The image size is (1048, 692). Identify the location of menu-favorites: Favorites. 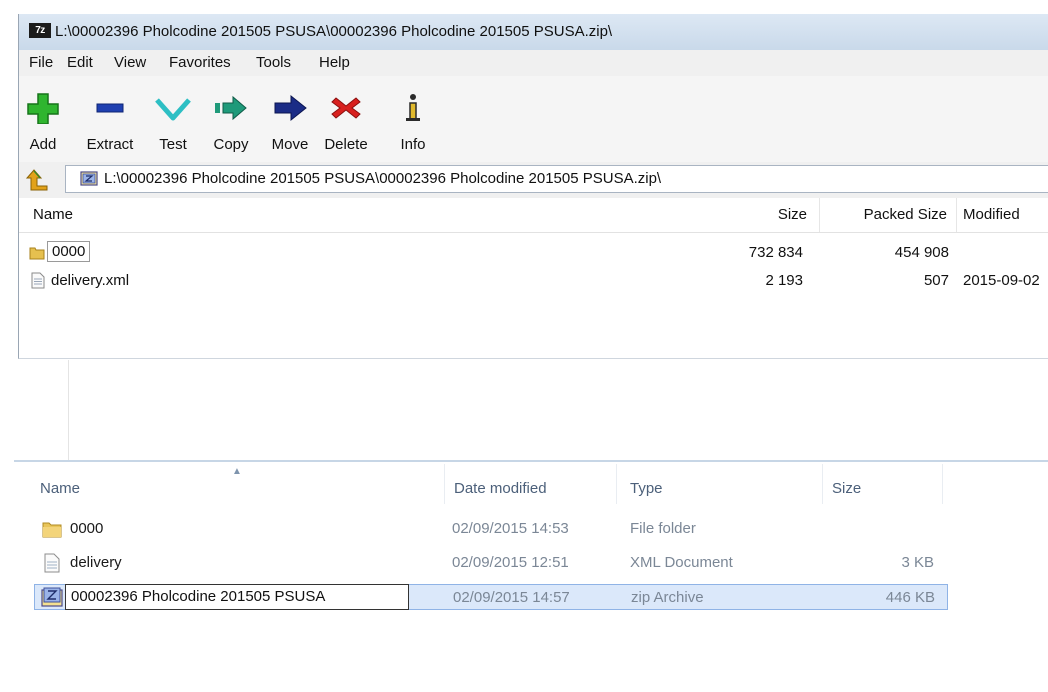
(200, 62).